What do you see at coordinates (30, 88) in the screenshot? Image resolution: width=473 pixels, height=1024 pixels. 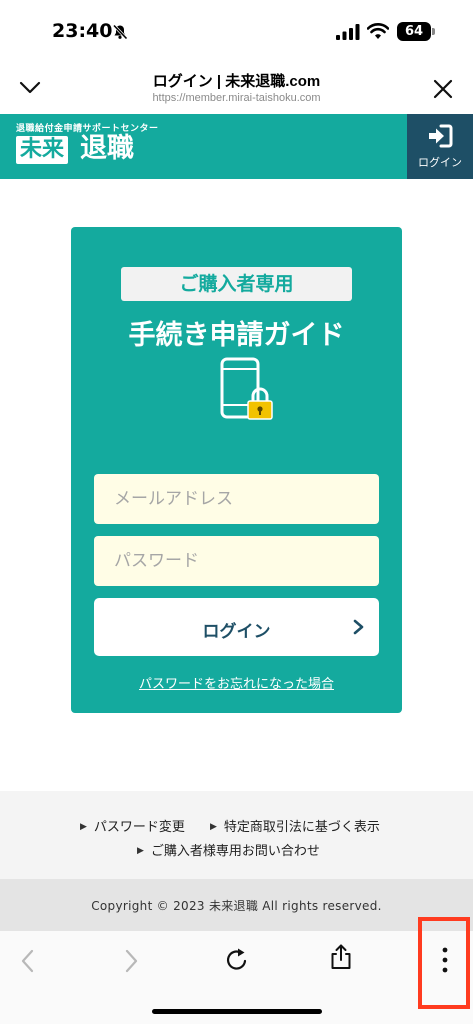 I see `chevron-down-icon` at bounding box center [30, 88].